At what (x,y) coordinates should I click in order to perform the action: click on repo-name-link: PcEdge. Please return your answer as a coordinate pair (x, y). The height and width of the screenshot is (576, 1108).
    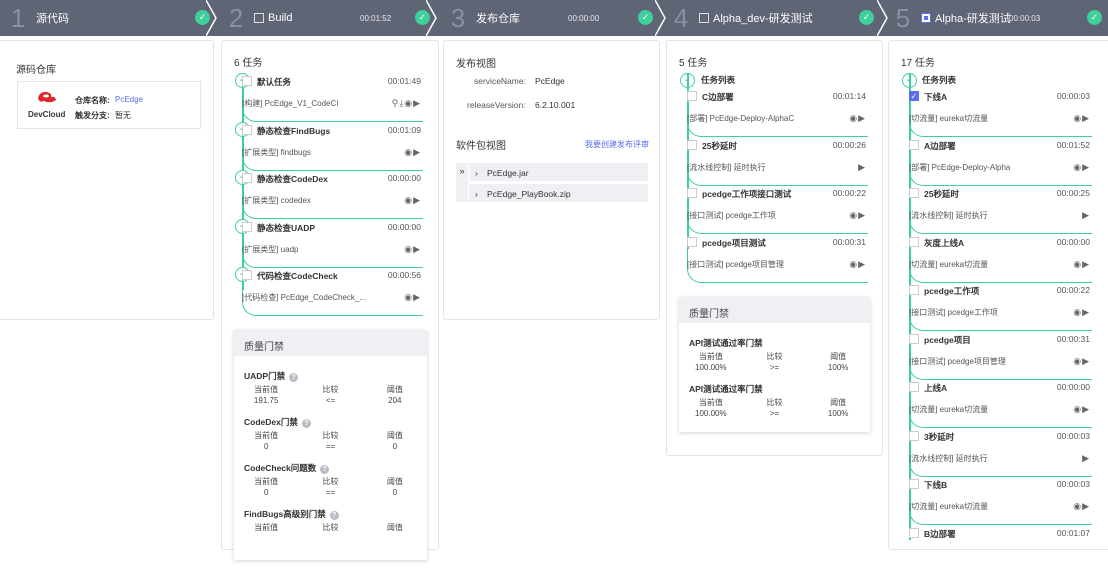
    Looking at the image, I should click on (129, 99).